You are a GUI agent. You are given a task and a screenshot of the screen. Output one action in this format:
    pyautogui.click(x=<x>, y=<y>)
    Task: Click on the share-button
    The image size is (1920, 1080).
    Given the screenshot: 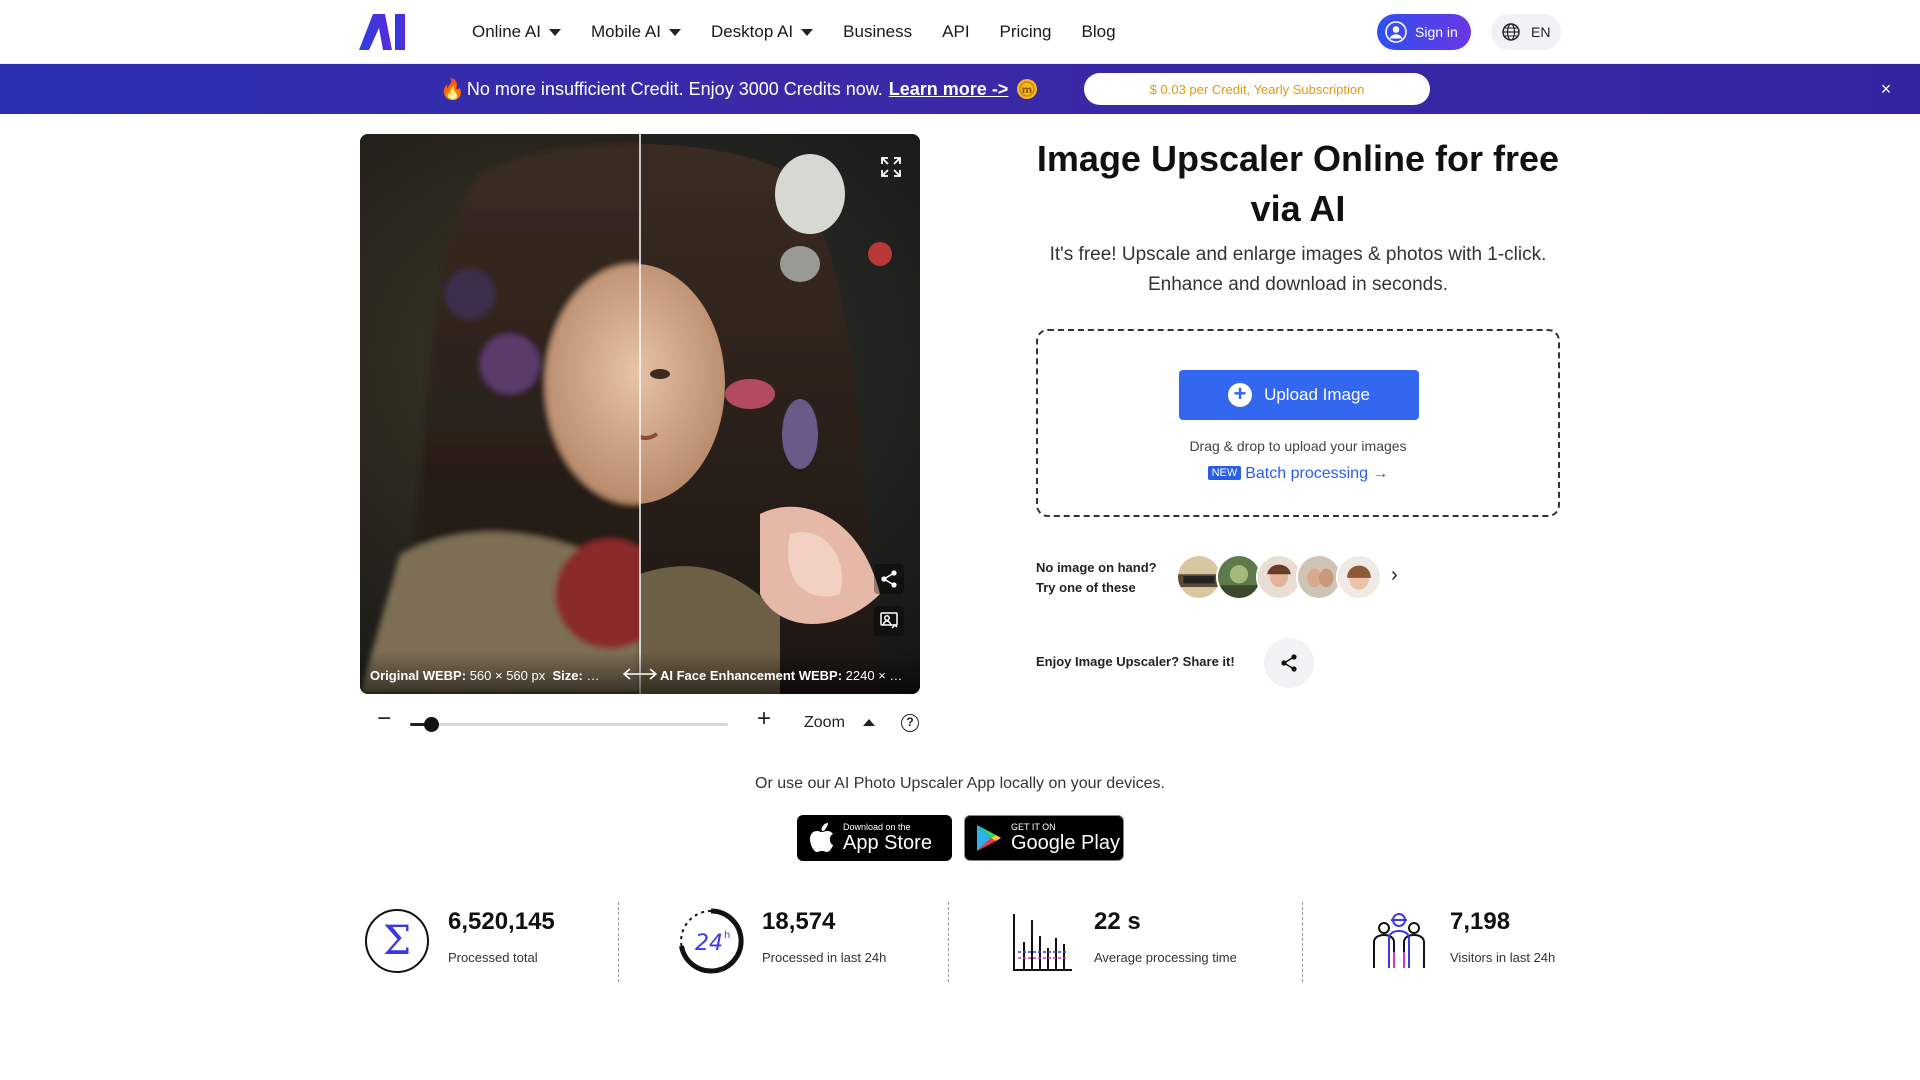 What is the action you would take?
    pyautogui.click(x=1289, y=663)
    